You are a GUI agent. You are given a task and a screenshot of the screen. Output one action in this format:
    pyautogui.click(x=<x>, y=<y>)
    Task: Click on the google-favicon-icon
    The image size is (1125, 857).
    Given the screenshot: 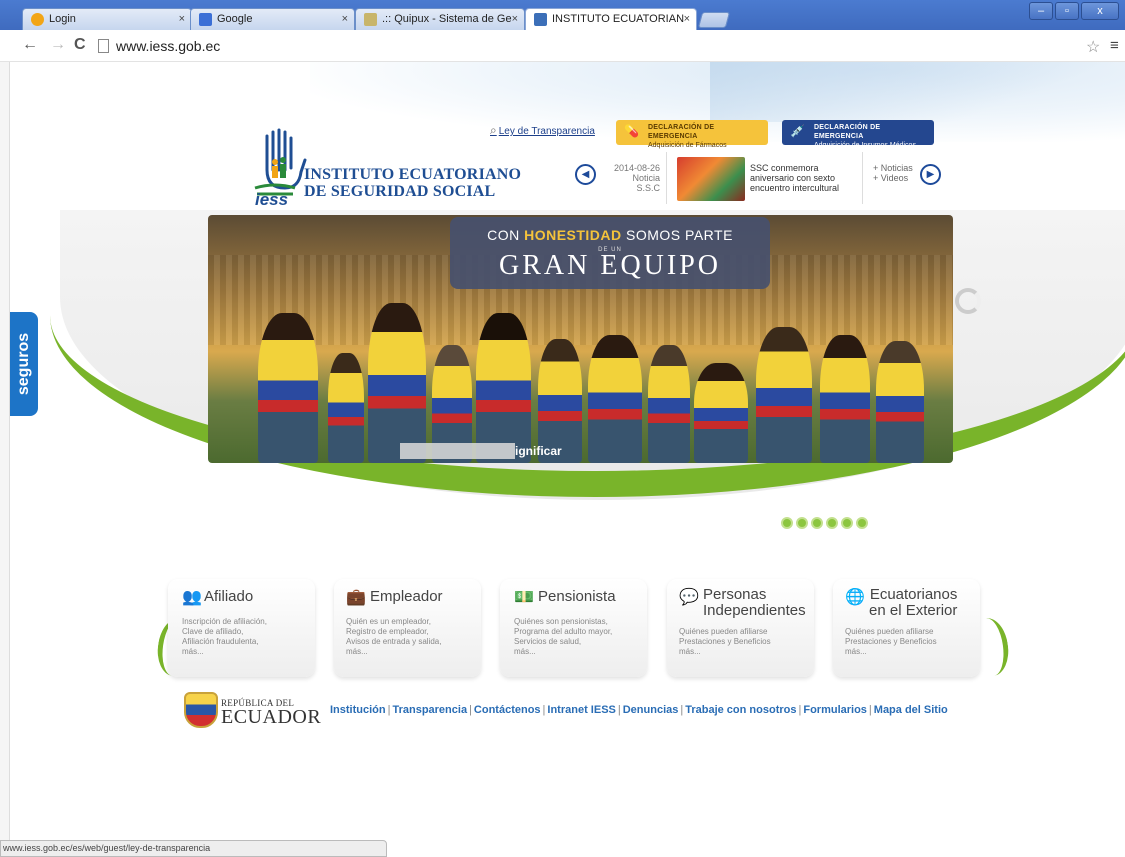 What is the action you would take?
    pyautogui.click(x=205, y=19)
    